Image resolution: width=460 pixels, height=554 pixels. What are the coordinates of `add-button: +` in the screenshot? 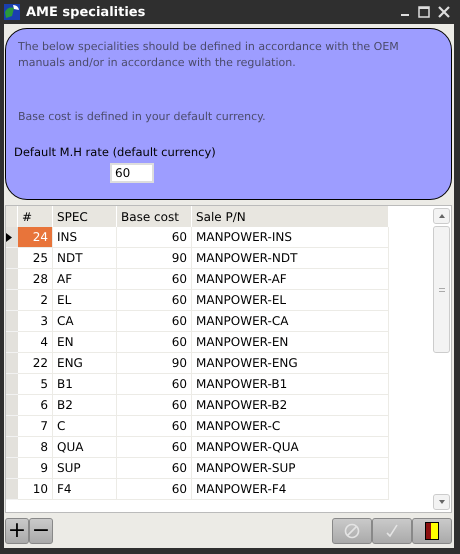 It's located at (17, 531).